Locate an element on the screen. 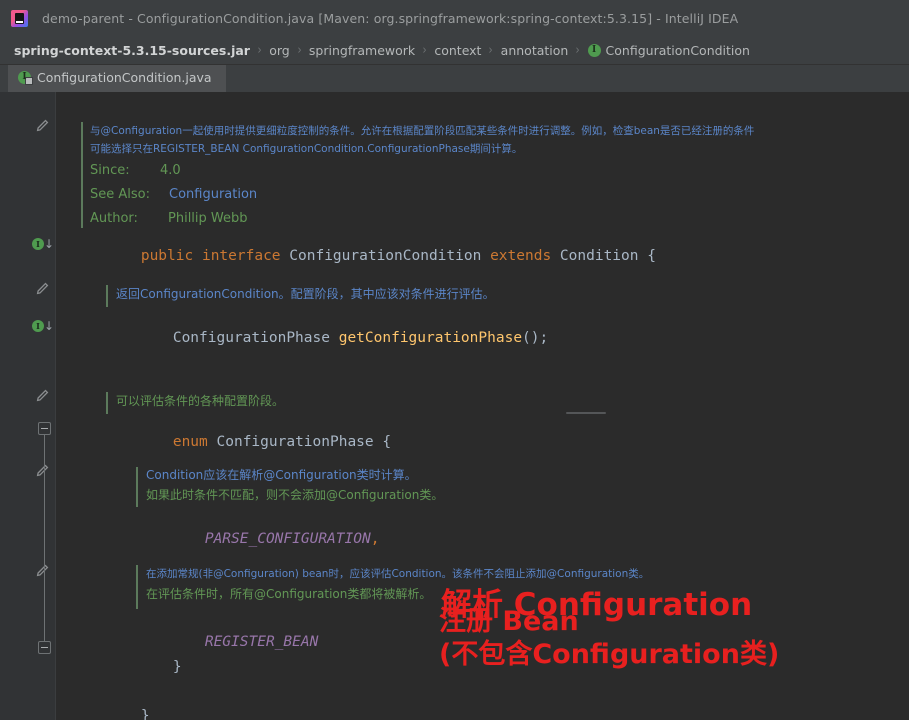 The image size is (909, 720). breadcrumb-item-jar: spring-context-5.3.15-sources.jar is located at coordinates (132, 50).